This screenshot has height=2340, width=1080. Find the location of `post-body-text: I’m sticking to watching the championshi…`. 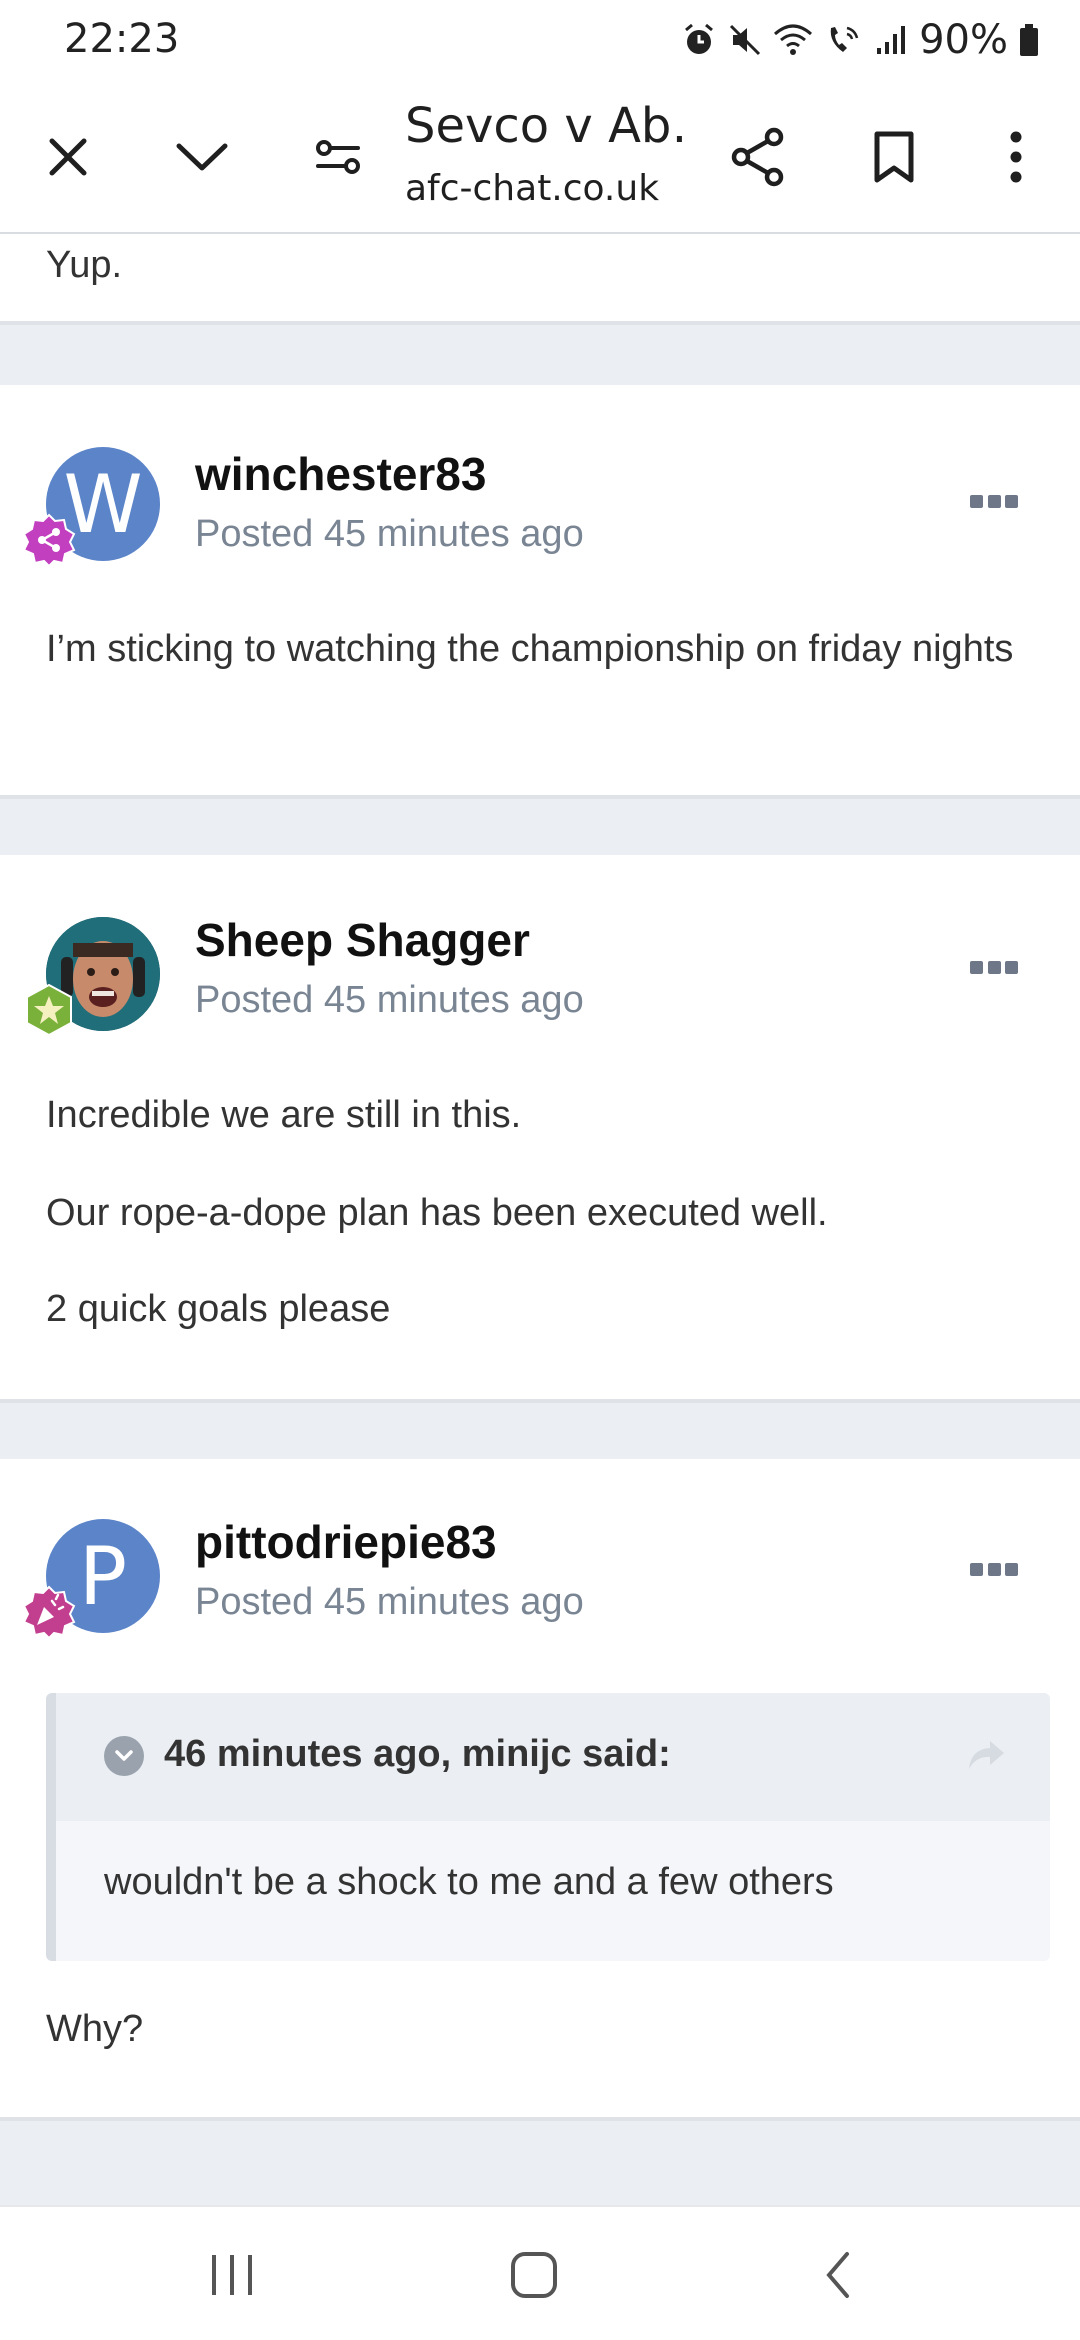

post-body-text: I’m sticking to watching the championshi… is located at coordinates (530, 649).